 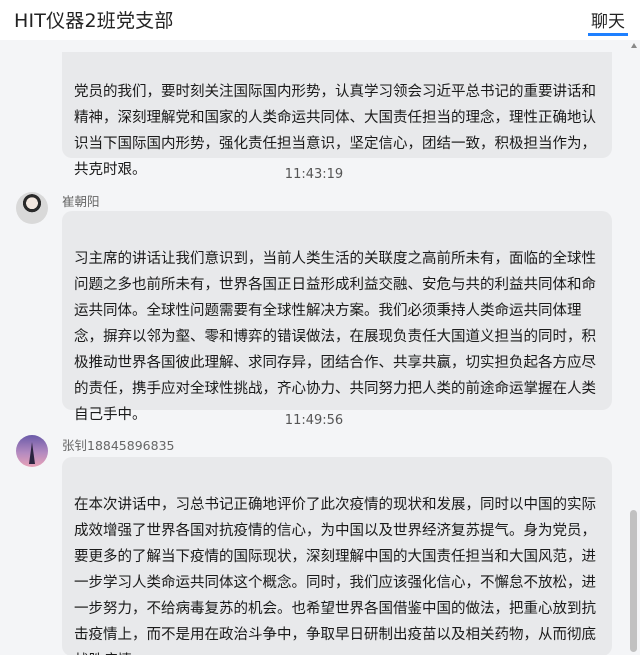 What do you see at coordinates (320, 20) in the screenshot?
I see `chat-header: HIT仪器2班党支部 聊天` at bounding box center [320, 20].